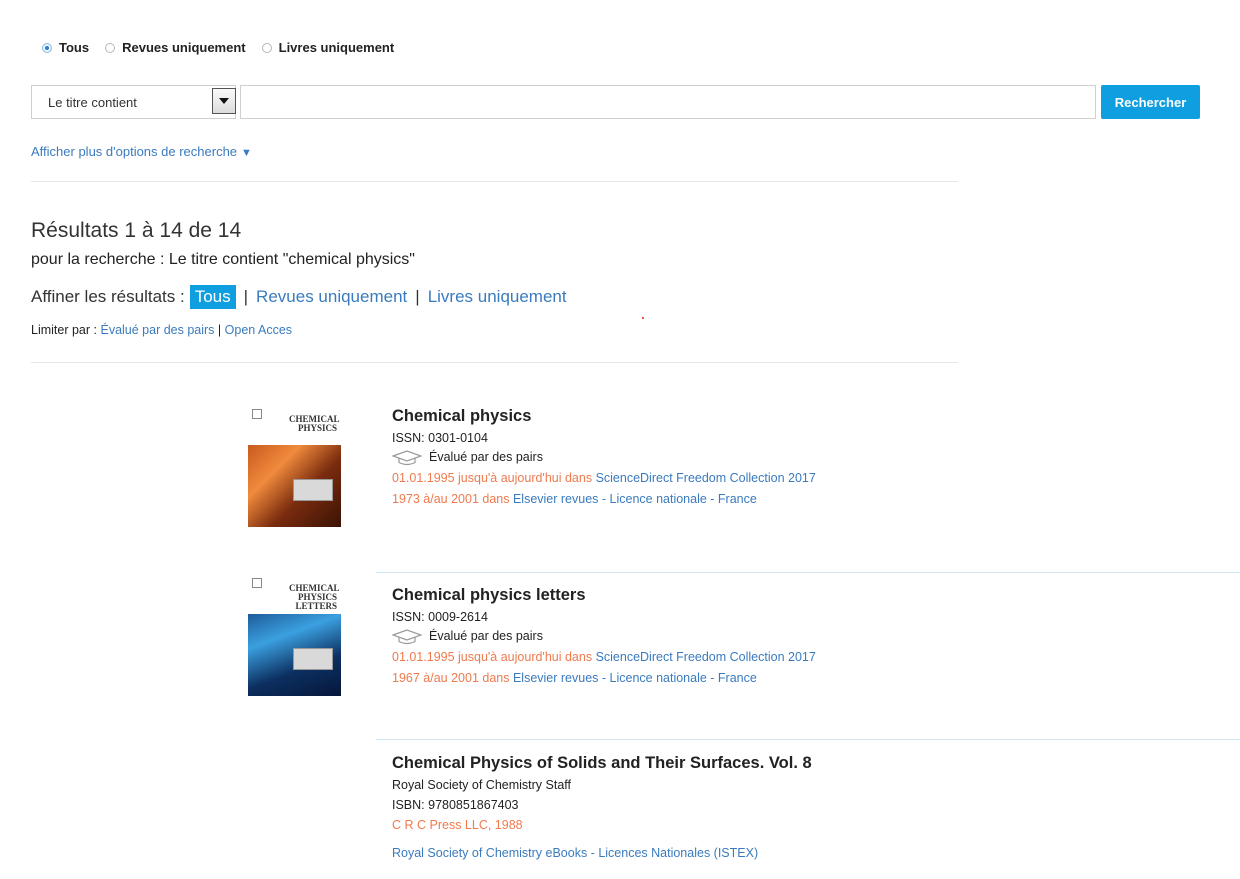  I want to click on refine-label: Affiner les résultats :, so click(108, 296).